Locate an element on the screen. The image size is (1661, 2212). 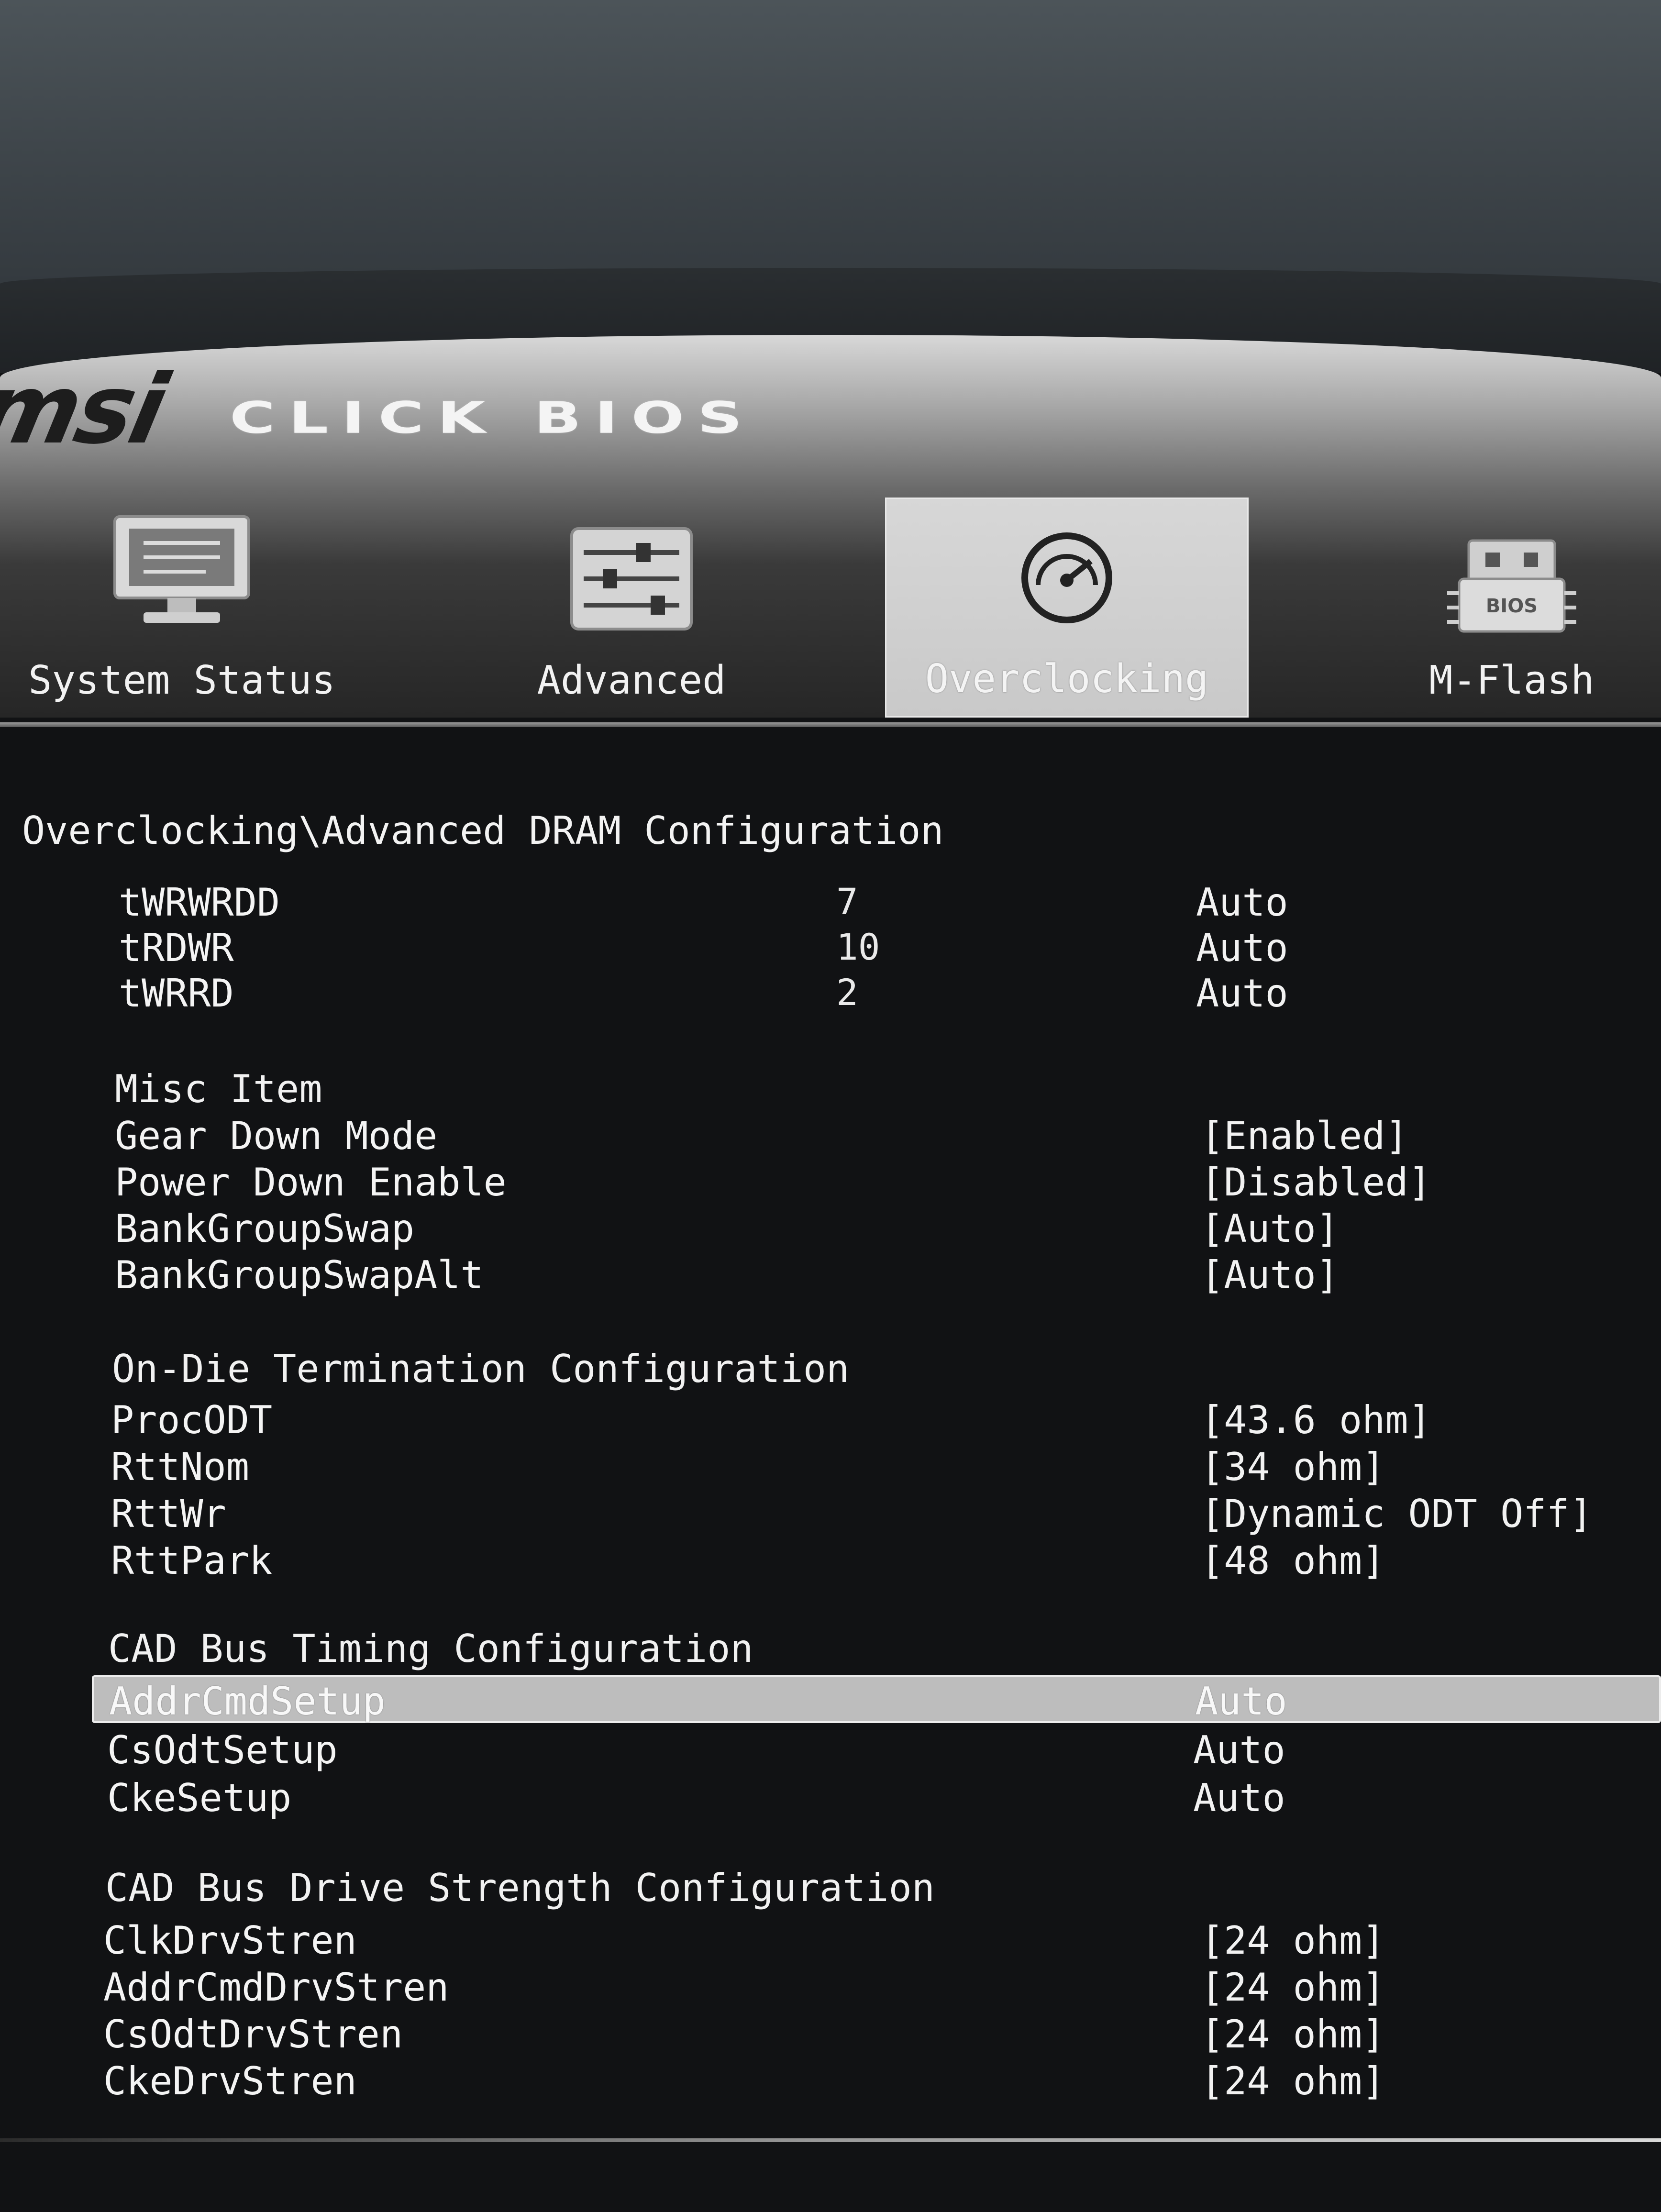
setting-name: CsOdtSetup is located at coordinates (223, 1750).